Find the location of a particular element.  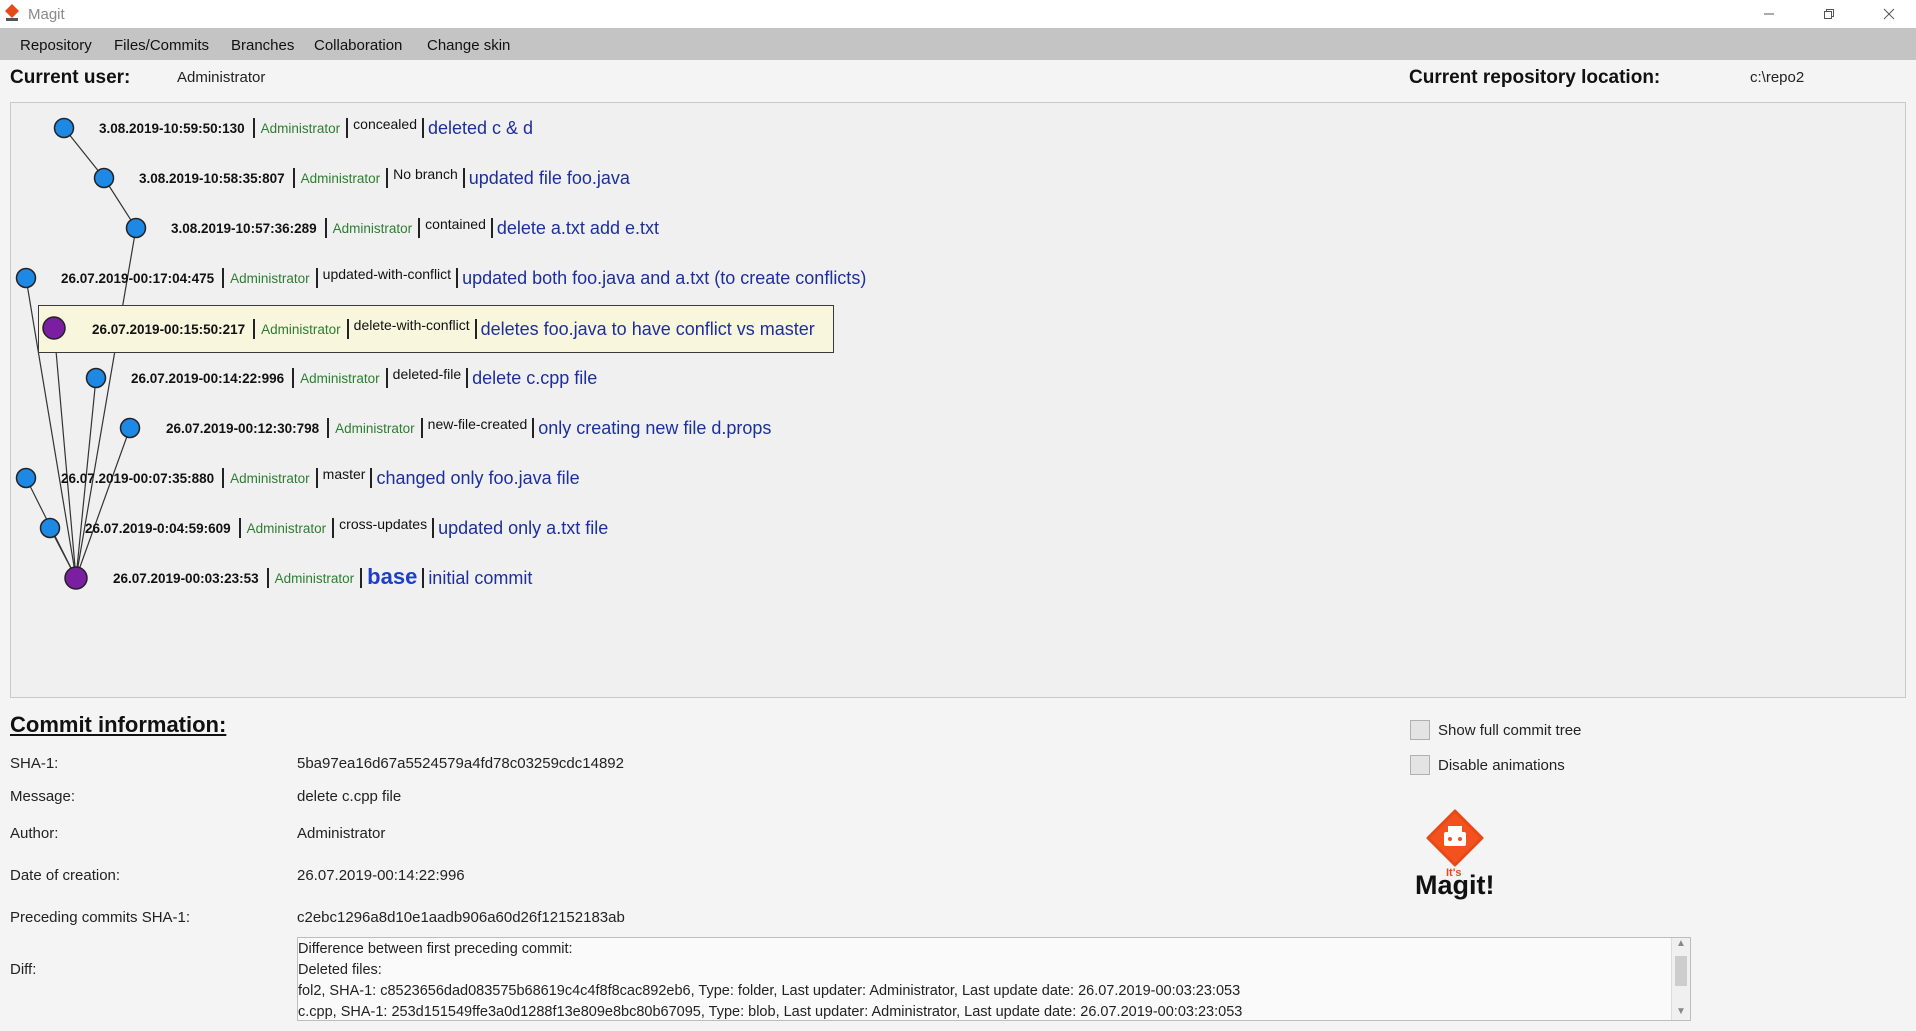

sha-label: SHA-1: is located at coordinates (34, 763).